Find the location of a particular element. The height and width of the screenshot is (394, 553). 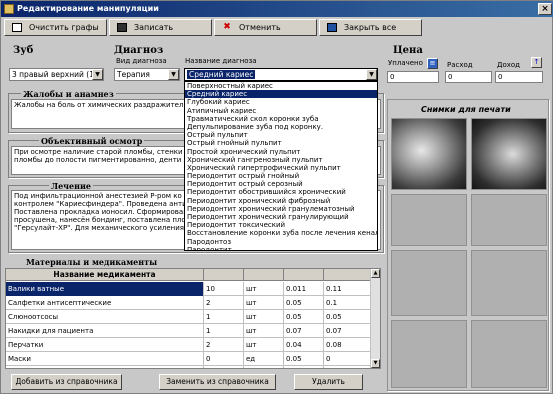

diagnosis-option: Периодонтит токсический is located at coordinates (281, 225).